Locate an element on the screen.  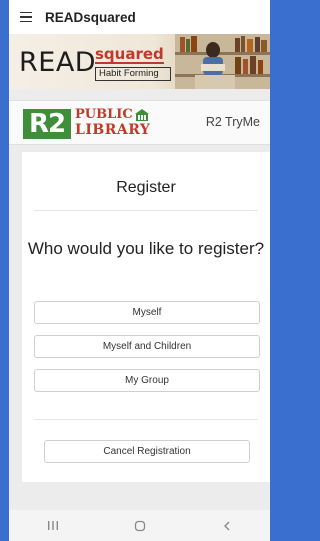
register-my-group-label: My Group is located at coordinates (147, 380).